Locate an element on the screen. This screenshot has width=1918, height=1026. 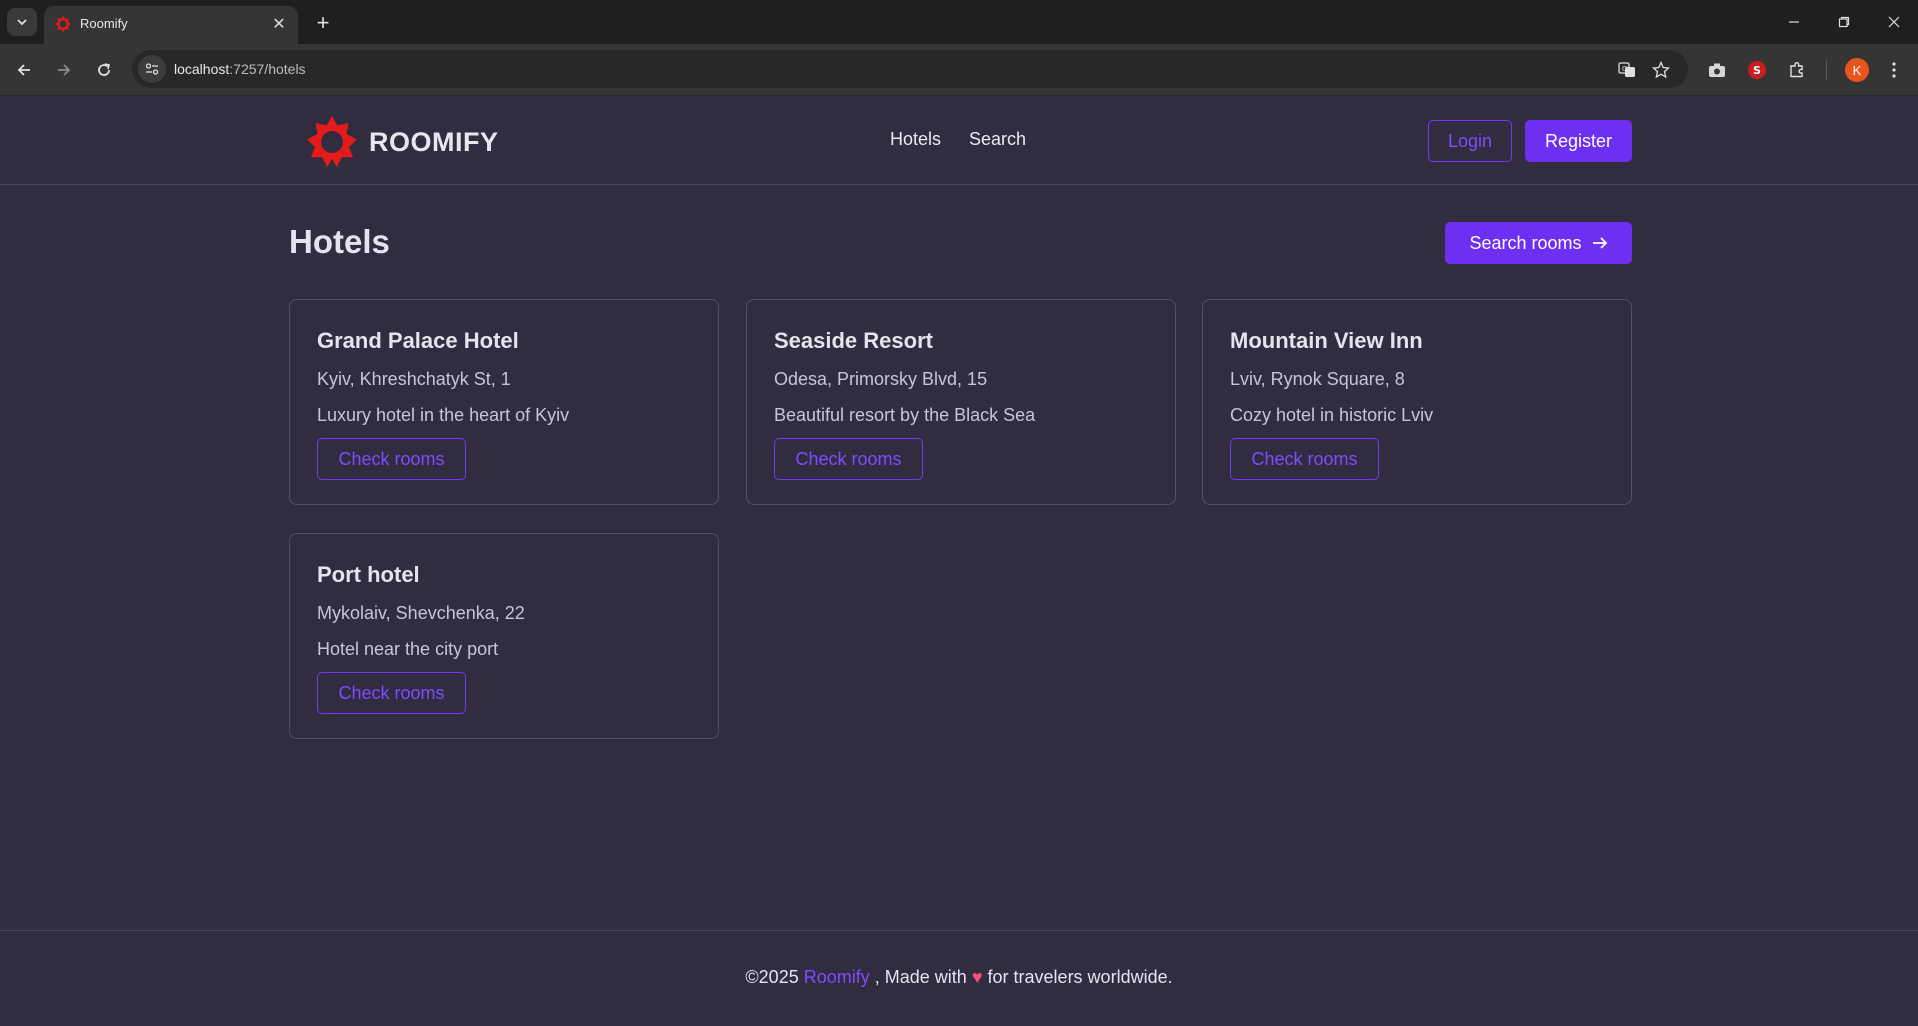
svg-text: S is located at coordinates (1757, 70).